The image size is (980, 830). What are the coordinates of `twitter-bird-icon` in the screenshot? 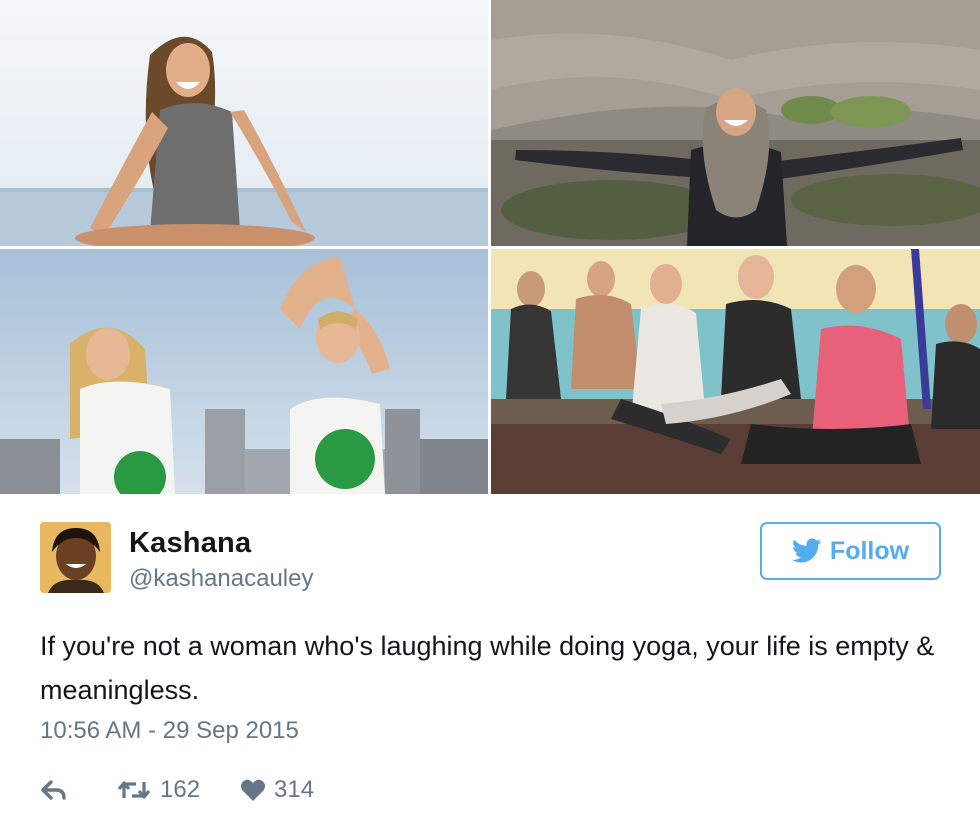 It's located at (806, 550).